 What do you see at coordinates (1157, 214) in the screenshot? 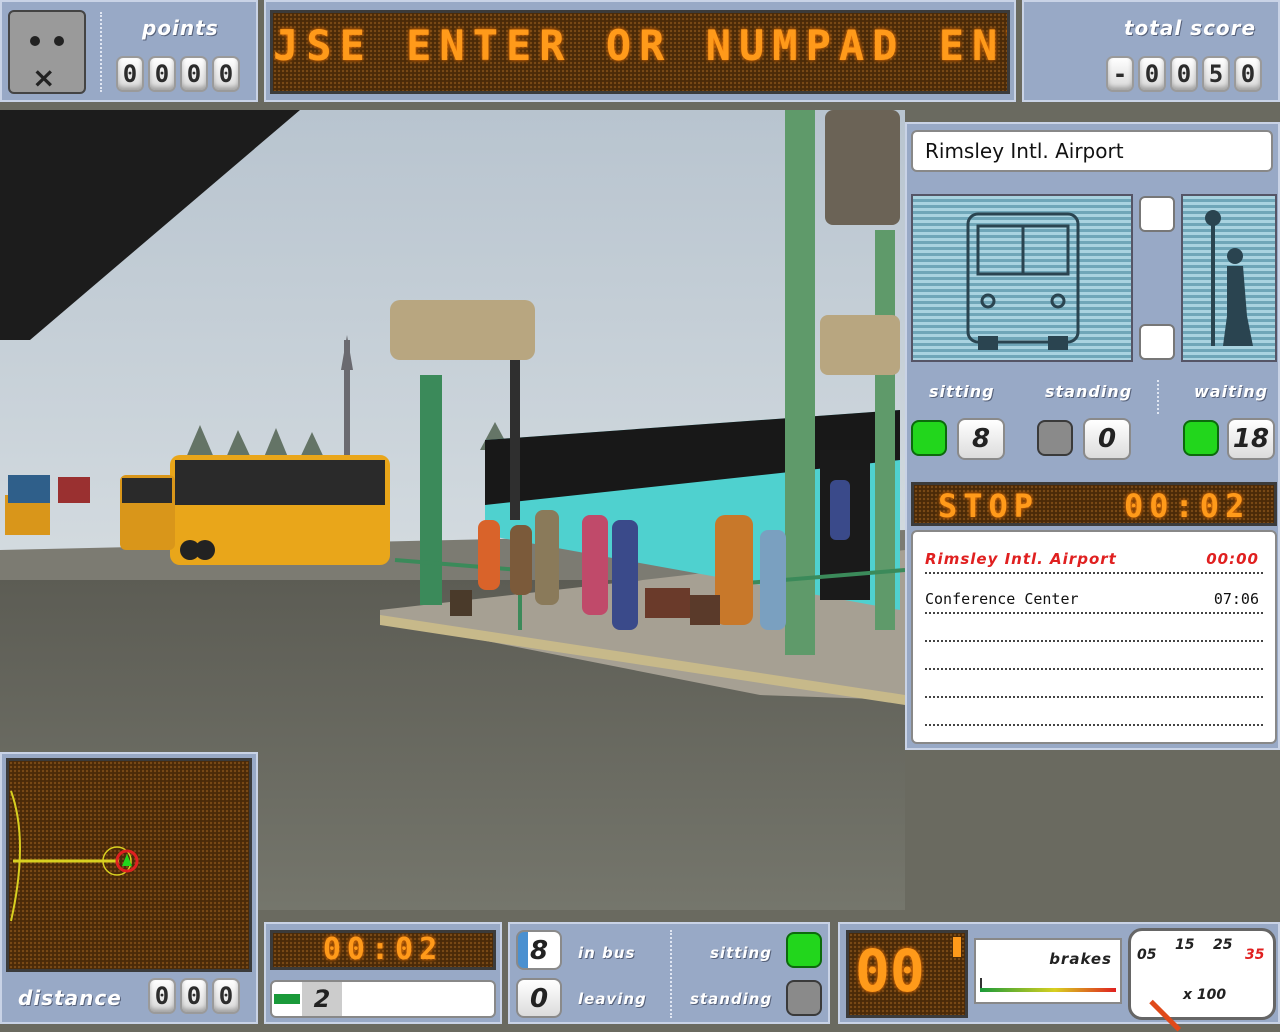
I see `door-front-indicator` at bounding box center [1157, 214].